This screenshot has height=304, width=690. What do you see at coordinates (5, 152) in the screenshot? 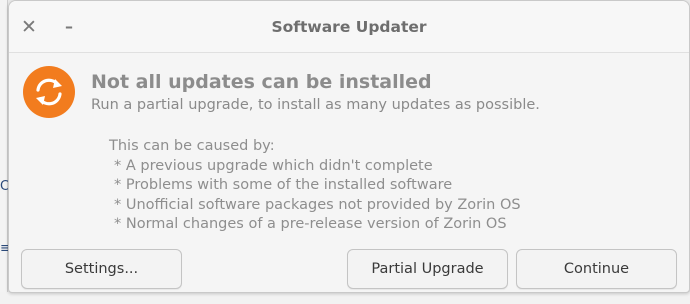
I see `background-window-edge: C ≡` at bounding box center [5, 152].